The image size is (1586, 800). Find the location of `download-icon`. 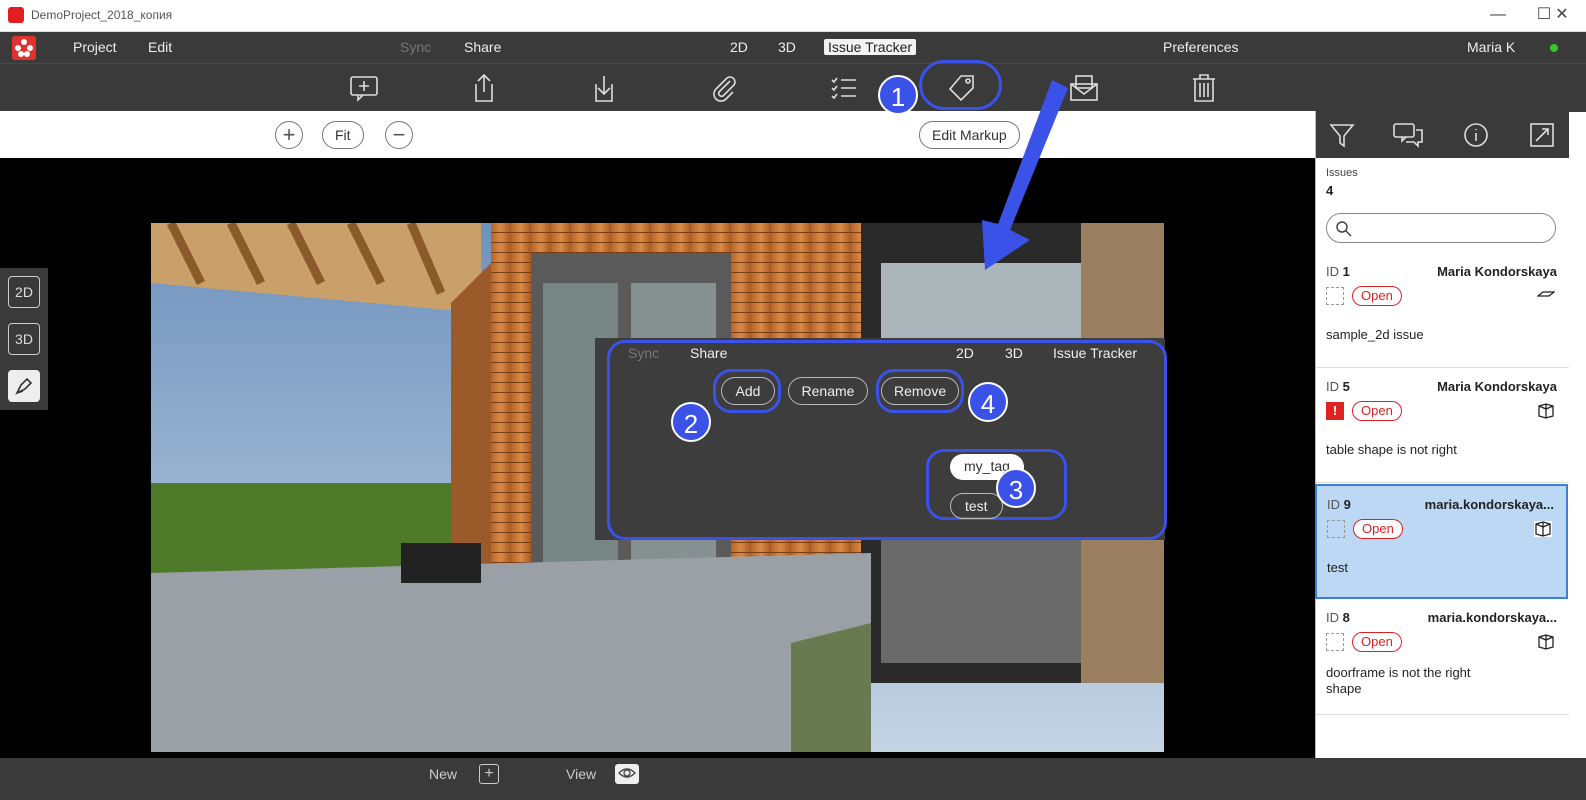

download-icon is located at coordinates (604, 88).